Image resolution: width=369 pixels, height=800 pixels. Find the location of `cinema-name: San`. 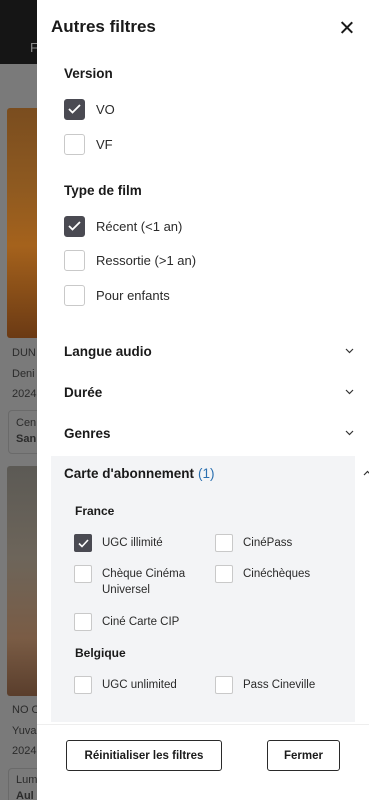

cinema-name: San is located at coordinates (26, 439).